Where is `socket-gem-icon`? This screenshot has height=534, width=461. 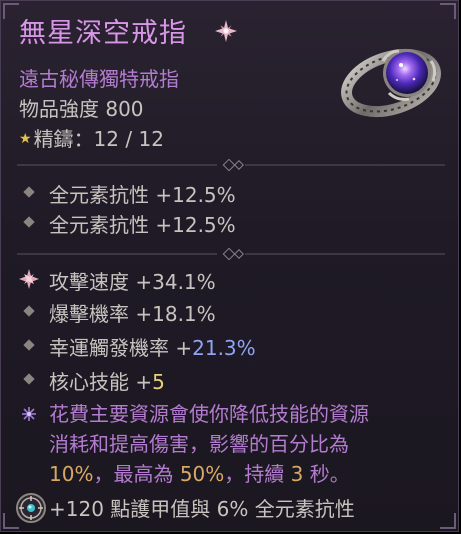 socket-gem-icon is located at coordinates (31, 508).